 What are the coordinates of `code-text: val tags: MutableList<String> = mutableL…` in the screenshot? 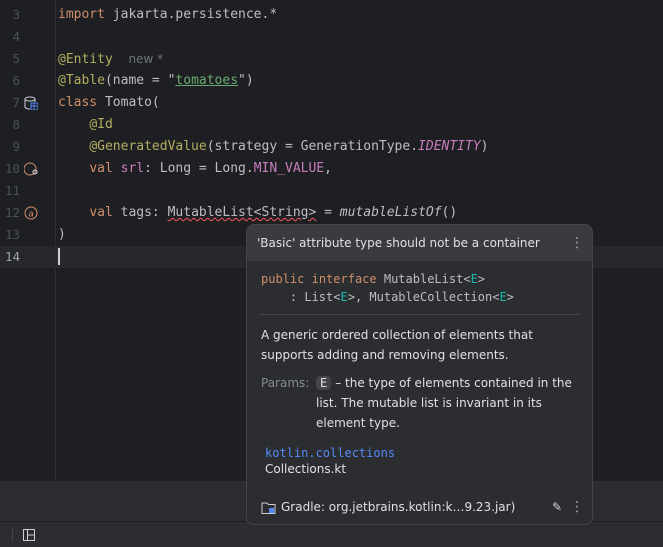 It's located at (257, 213).